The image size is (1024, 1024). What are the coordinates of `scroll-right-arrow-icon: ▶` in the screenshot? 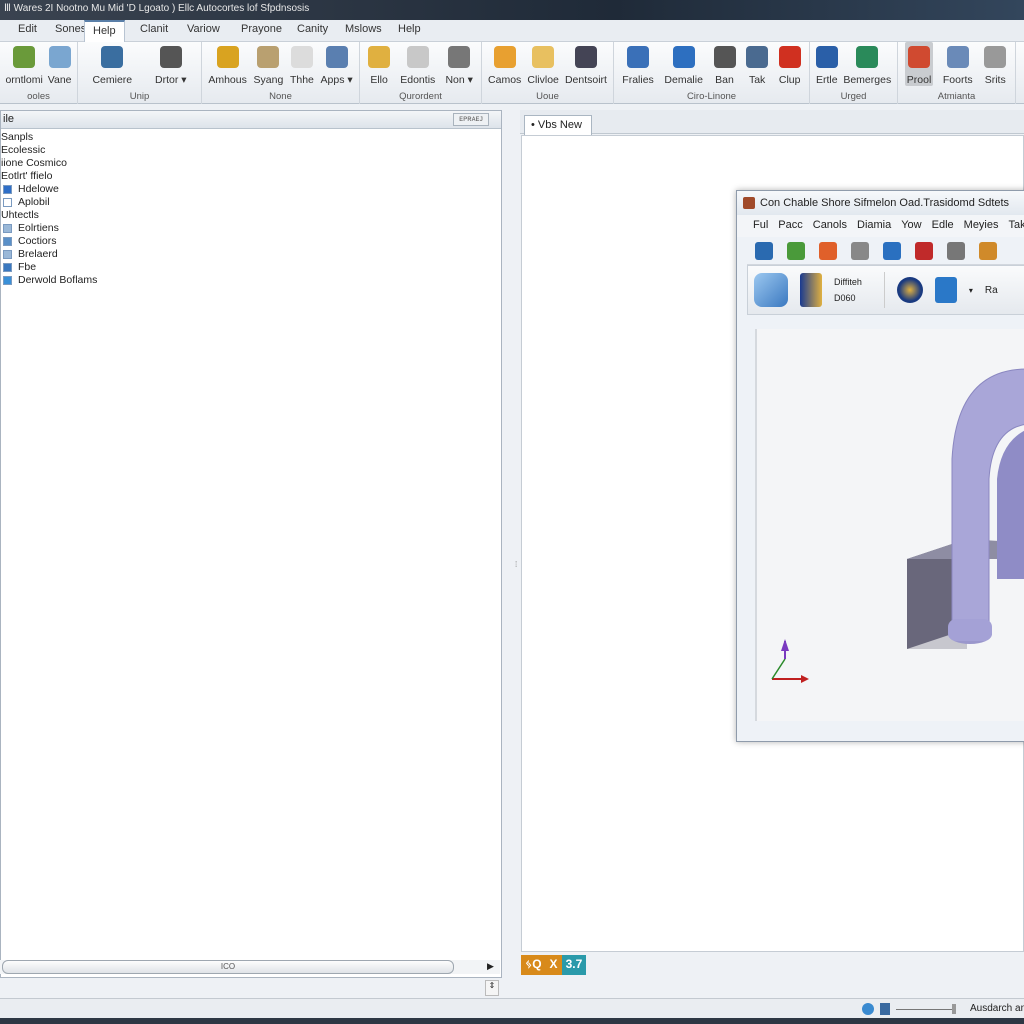 It's located at (490, 966).